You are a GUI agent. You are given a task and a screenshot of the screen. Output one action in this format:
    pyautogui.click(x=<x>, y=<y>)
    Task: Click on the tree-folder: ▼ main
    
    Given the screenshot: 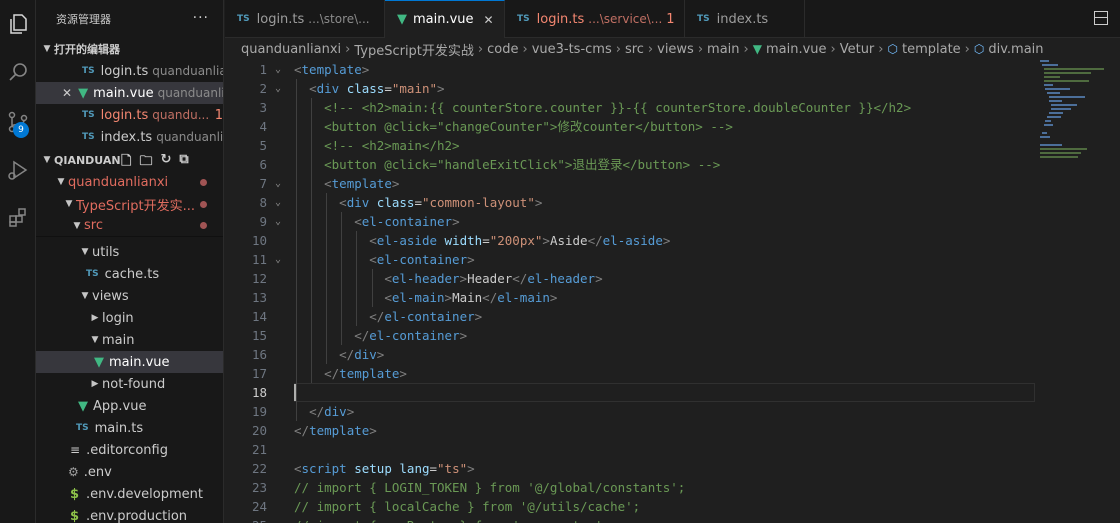 What is the action you would take?
    pyautogui.click(x=129, y=340)
    